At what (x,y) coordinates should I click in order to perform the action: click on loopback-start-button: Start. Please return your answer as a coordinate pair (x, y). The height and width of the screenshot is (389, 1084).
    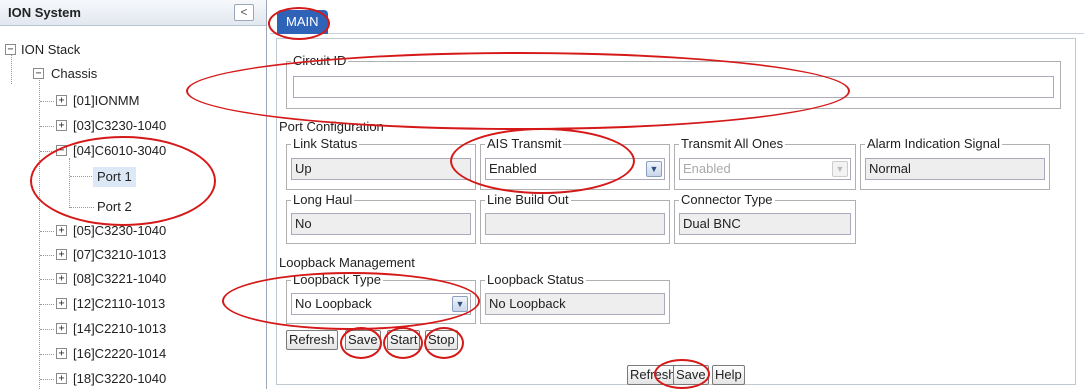
    Looking at the image, I should click on (404, 340).